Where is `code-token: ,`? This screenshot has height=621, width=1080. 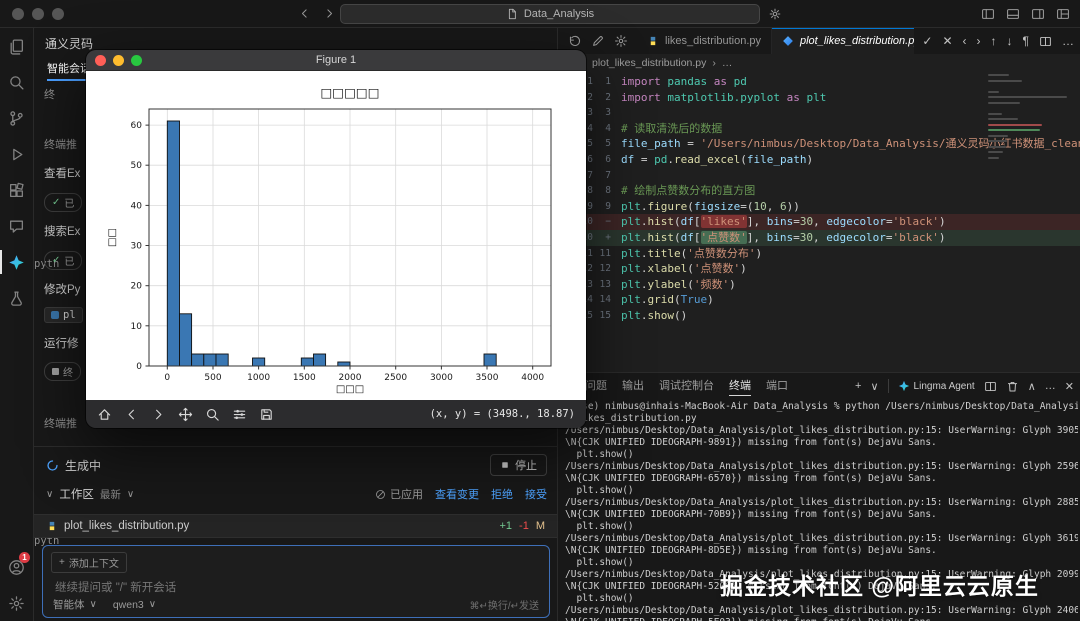 code-token: , is located at coordinates (773, 206).